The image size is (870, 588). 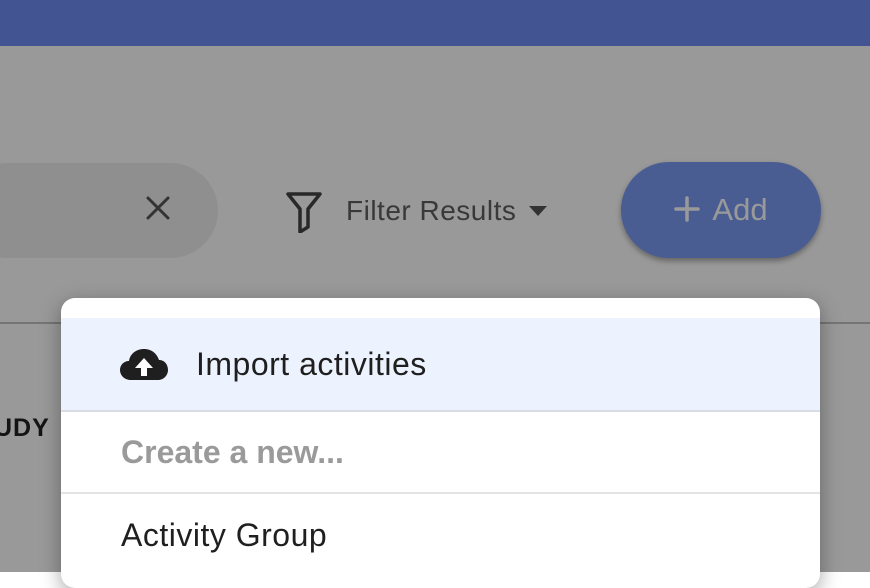 What do you see at coordinates (311, 363) in the screenshot?
I see `import-activities-label: Import activities` at bounding box center [311, 363].